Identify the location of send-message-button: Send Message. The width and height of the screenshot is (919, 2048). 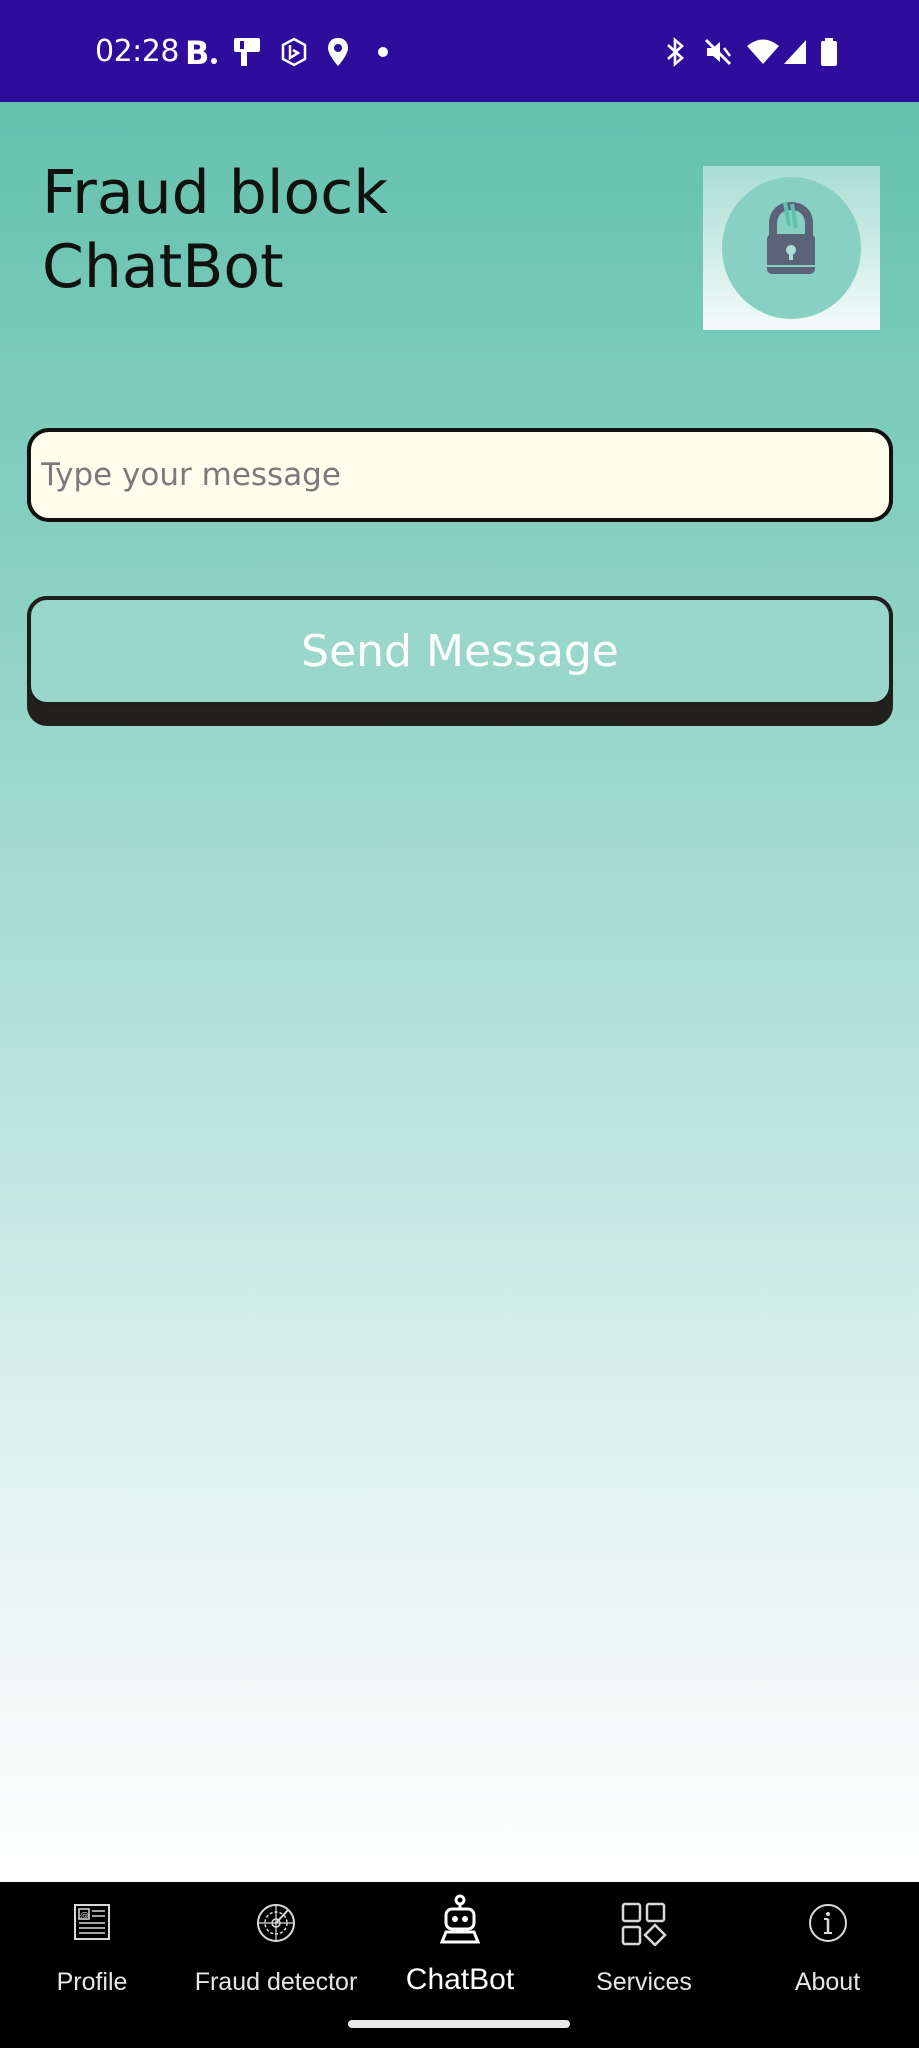
(460, 651).